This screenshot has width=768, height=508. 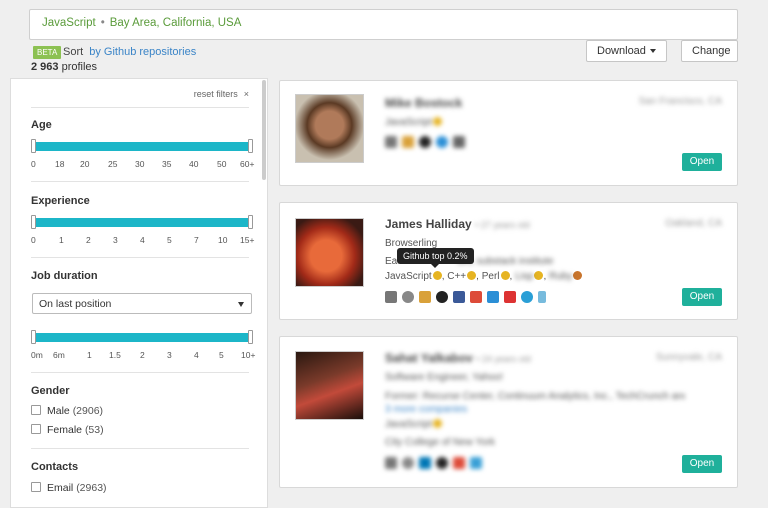 I want to click on contacts-title: Contacts, so click(x=55, y=467).